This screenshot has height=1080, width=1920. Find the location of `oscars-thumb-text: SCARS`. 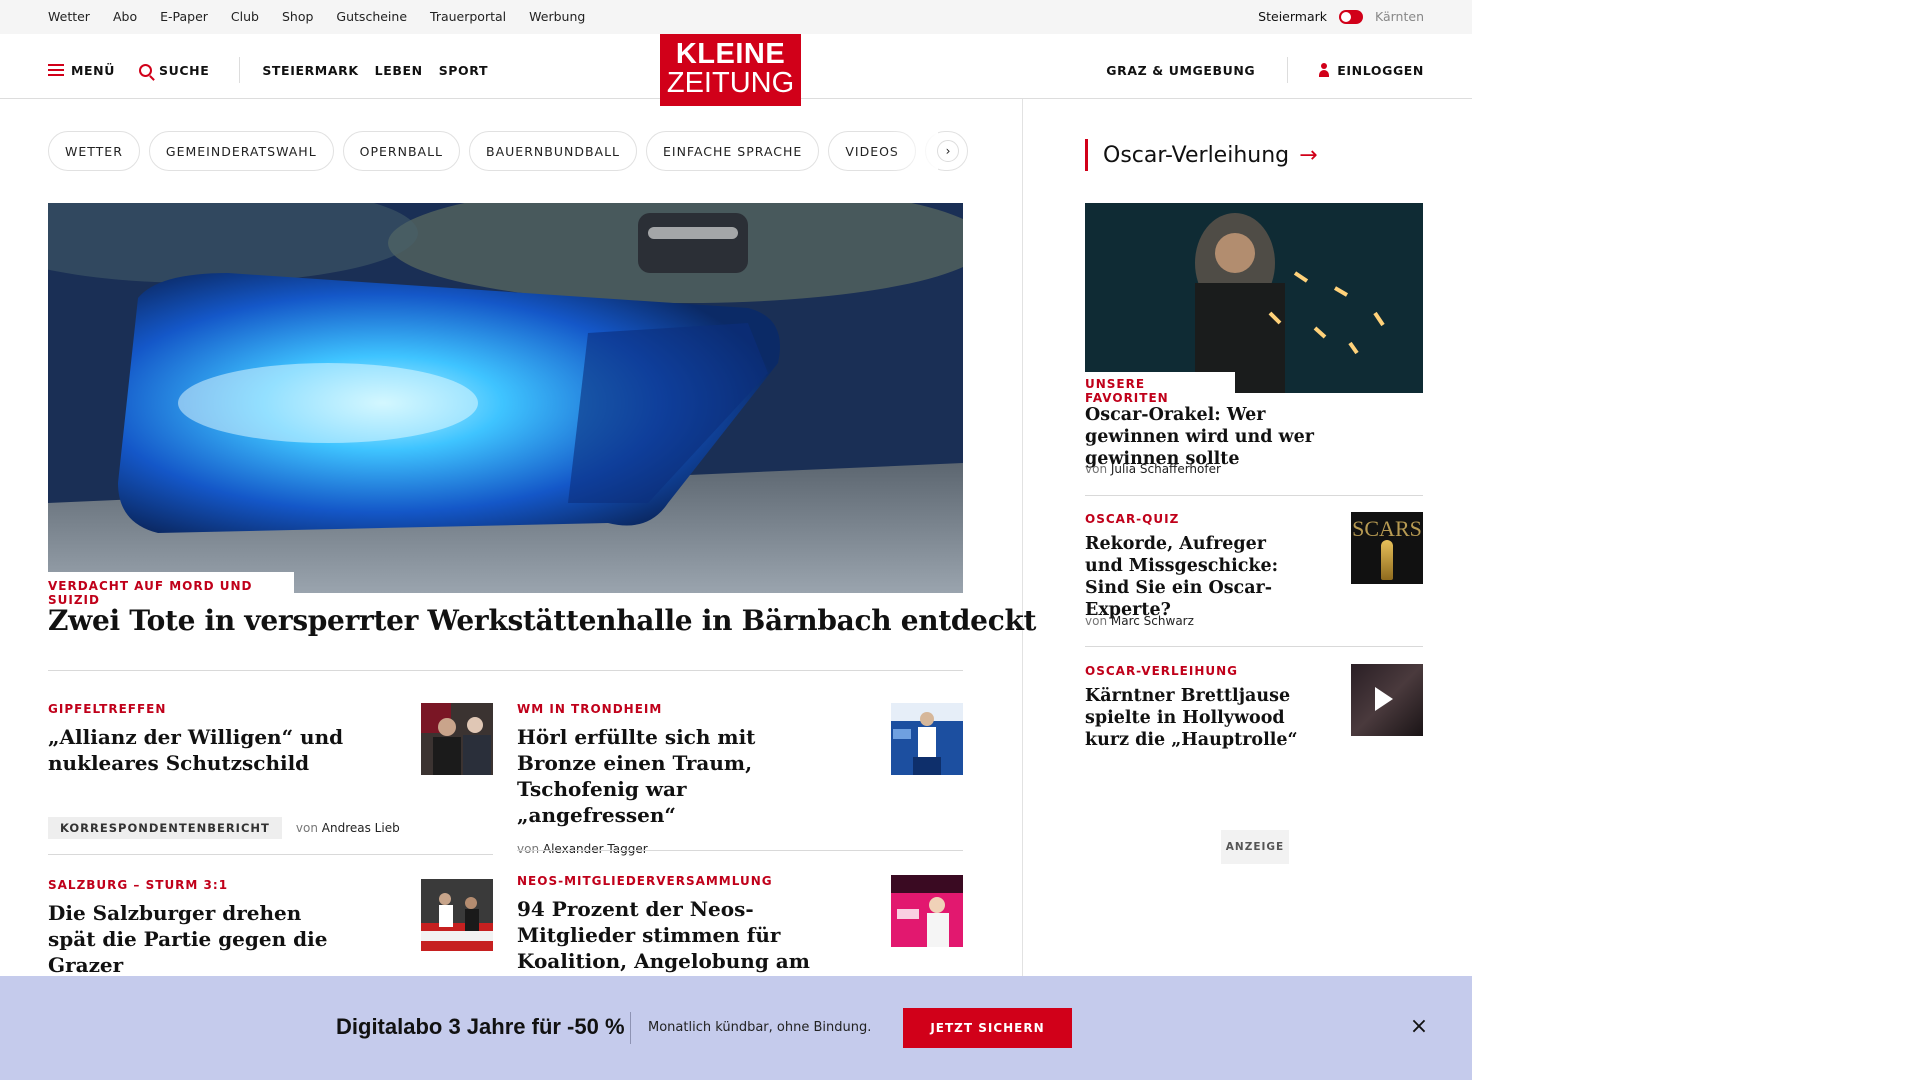

oscars-thumb-text: SCARS is located at coordinates (1387, 528).